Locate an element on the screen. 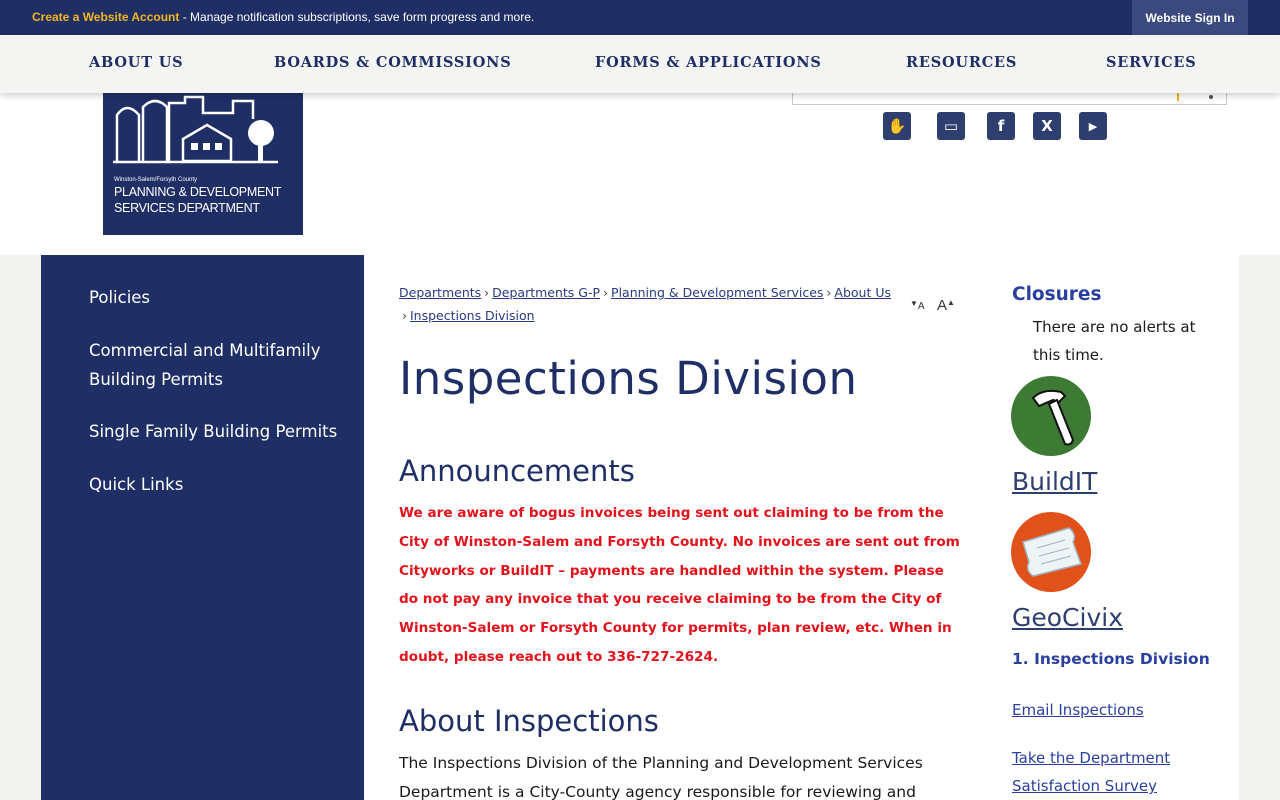 The height and width of the screenshot is (800, 1280). breadcrumb-planning-development: Planning & Development Services is located at coordinates (717, 292).